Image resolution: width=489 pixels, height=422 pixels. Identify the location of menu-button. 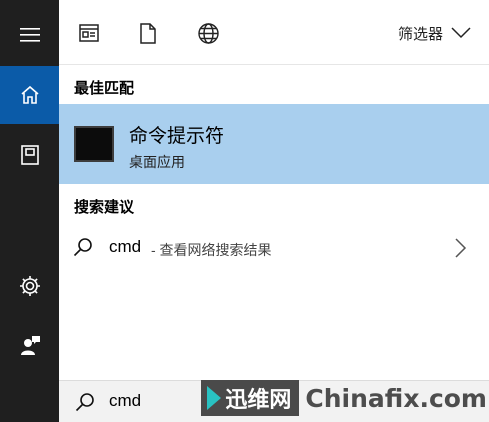
(29, 35).